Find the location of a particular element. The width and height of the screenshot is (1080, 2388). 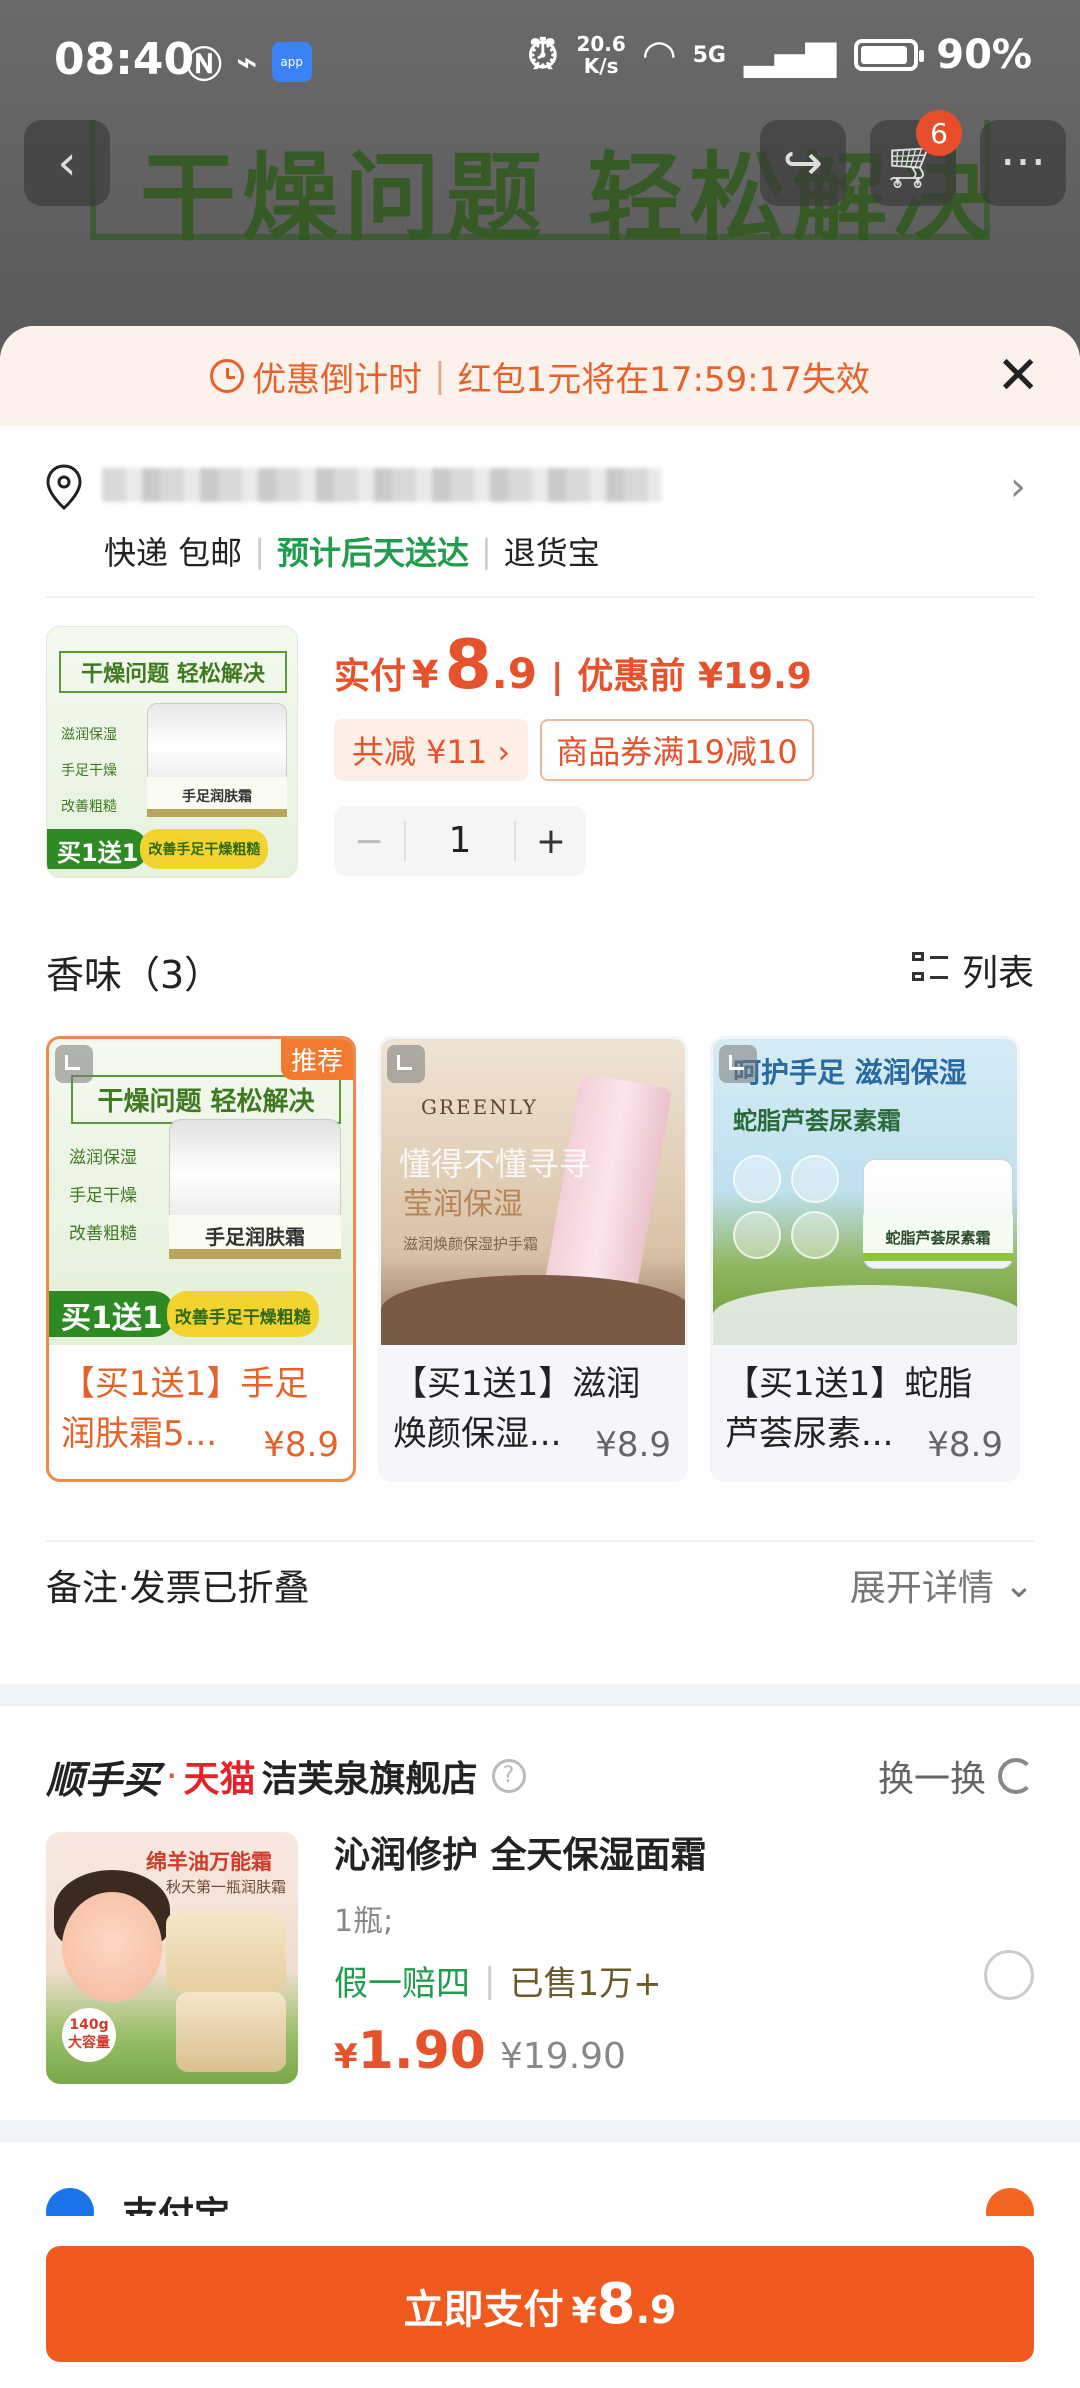

stand-image is located at coordinates (865, 1315).